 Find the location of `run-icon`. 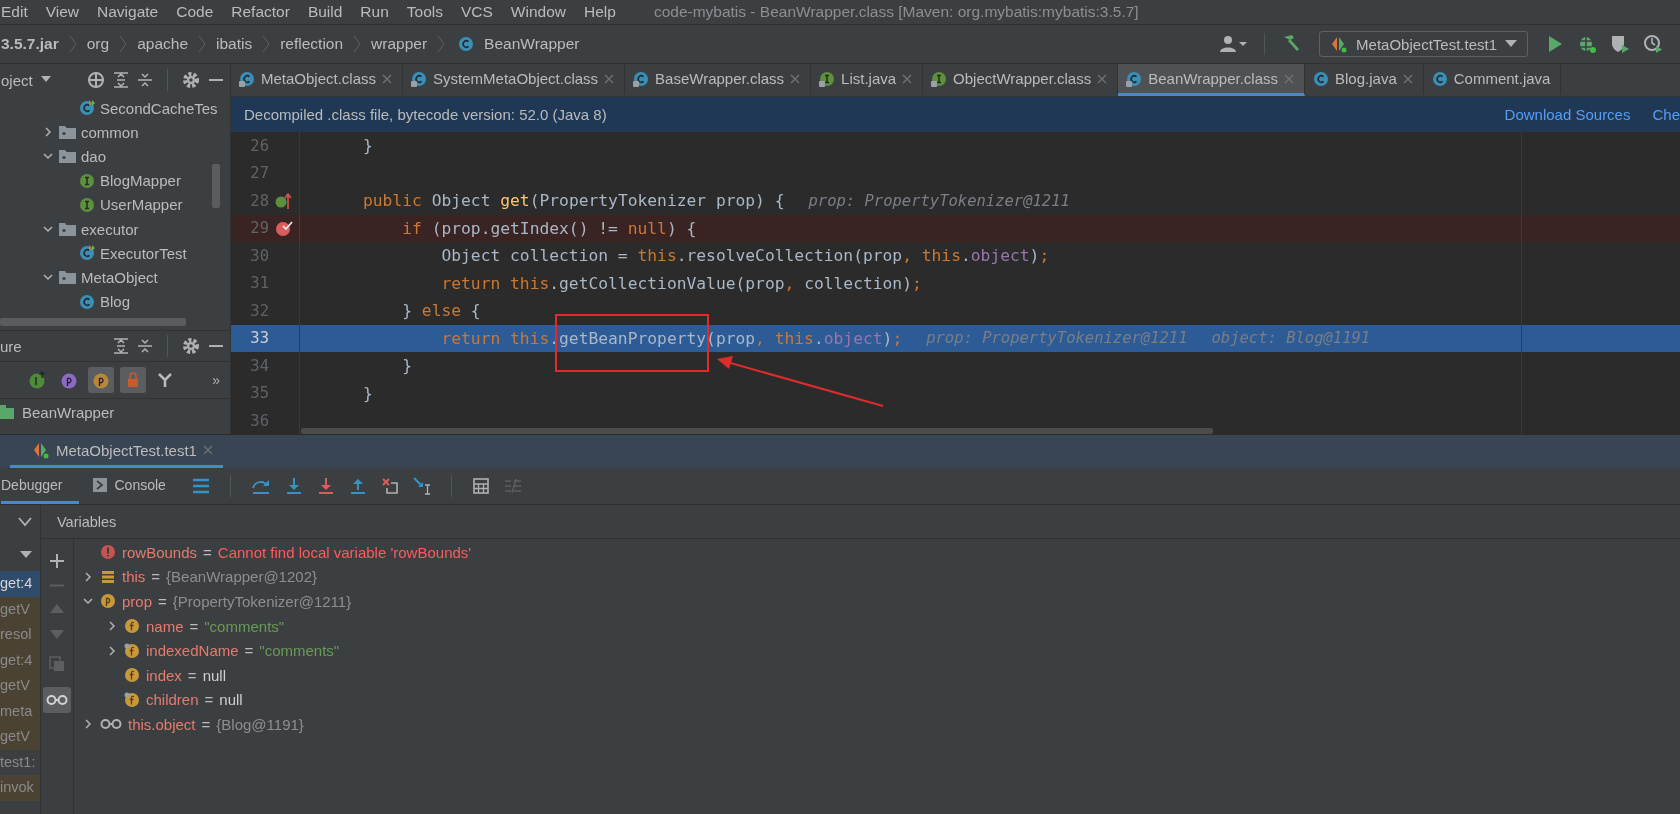

run-icon is located at coordinates (1555, 44).